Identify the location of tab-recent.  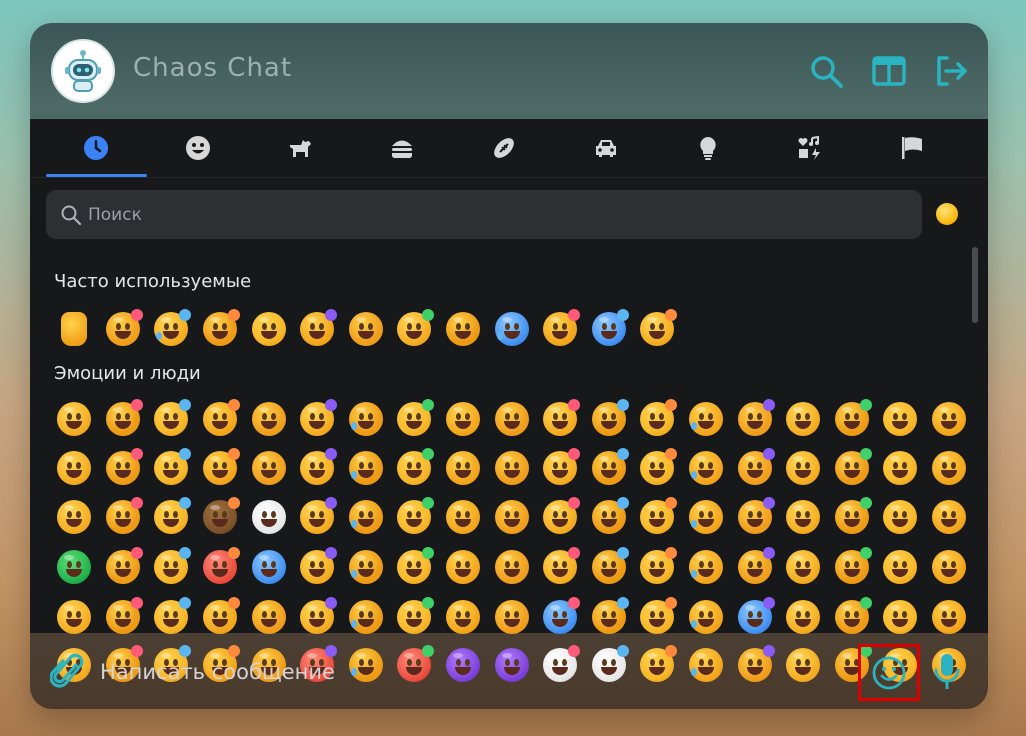
(96, 148).